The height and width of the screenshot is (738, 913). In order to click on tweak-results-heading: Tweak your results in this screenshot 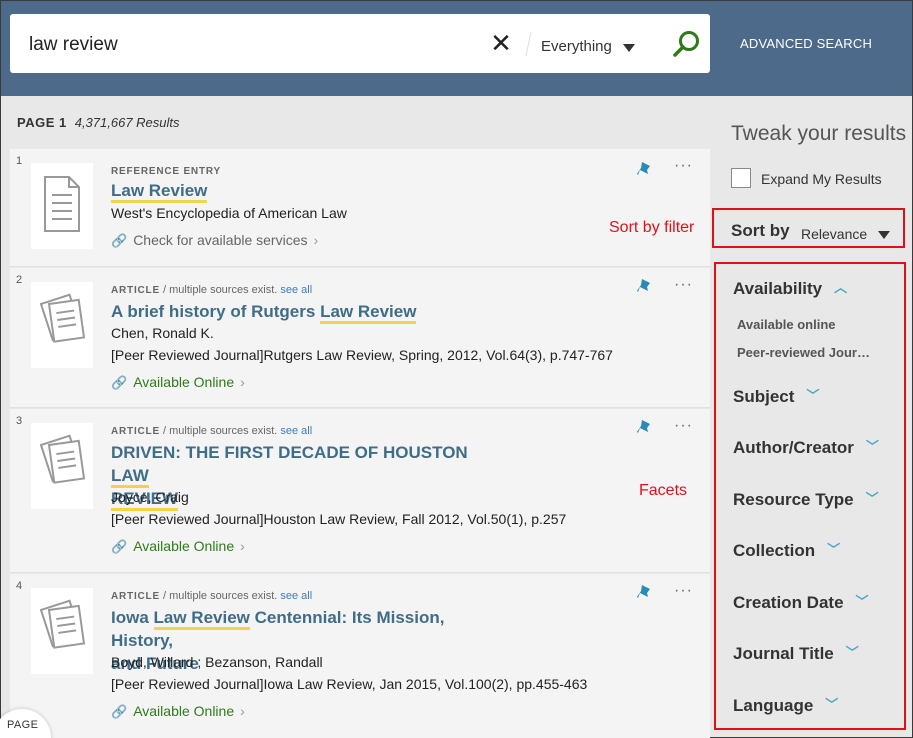, I will do `click(819, 133)`.